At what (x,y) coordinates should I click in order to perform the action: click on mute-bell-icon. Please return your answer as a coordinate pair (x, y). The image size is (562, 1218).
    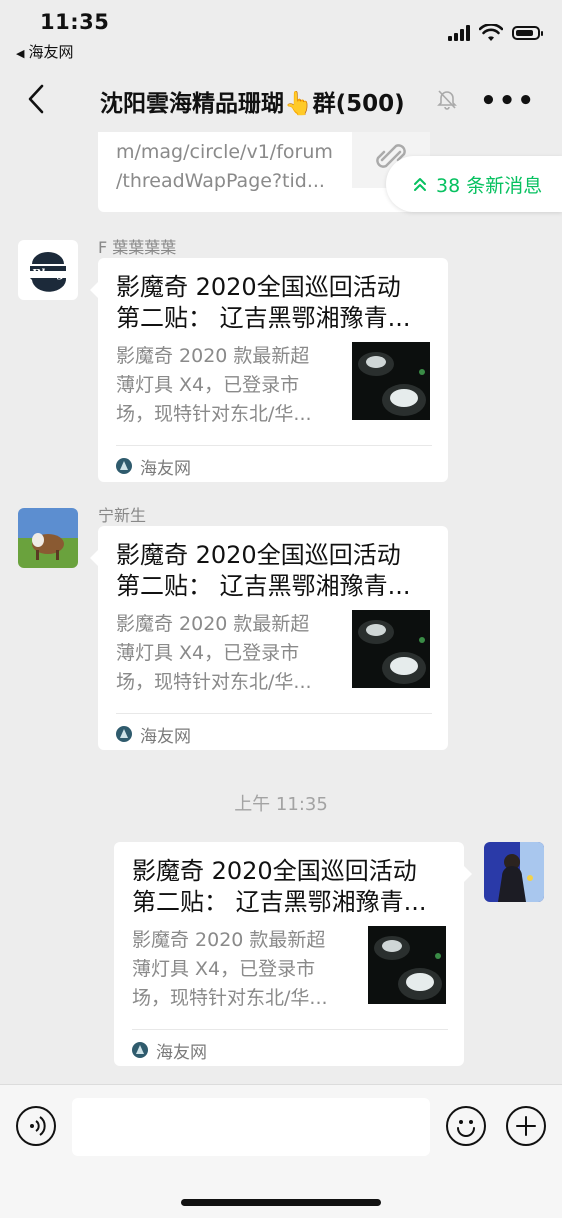
    Looking at the image, I should click on (447, 100).